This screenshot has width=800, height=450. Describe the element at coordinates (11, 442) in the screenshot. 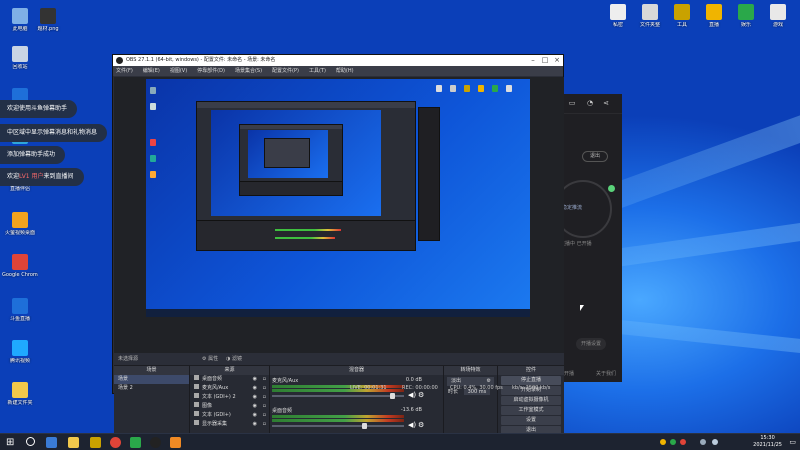

I see `start-icon: ⊞` at that location.